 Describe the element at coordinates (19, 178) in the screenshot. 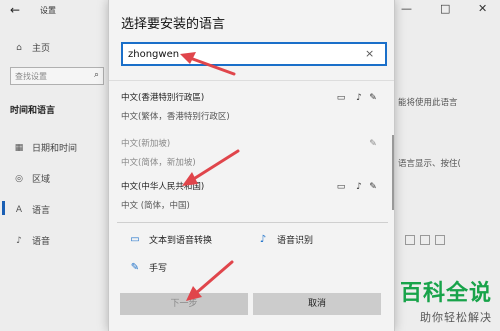

I see `globe-icon: ◎` at that location.